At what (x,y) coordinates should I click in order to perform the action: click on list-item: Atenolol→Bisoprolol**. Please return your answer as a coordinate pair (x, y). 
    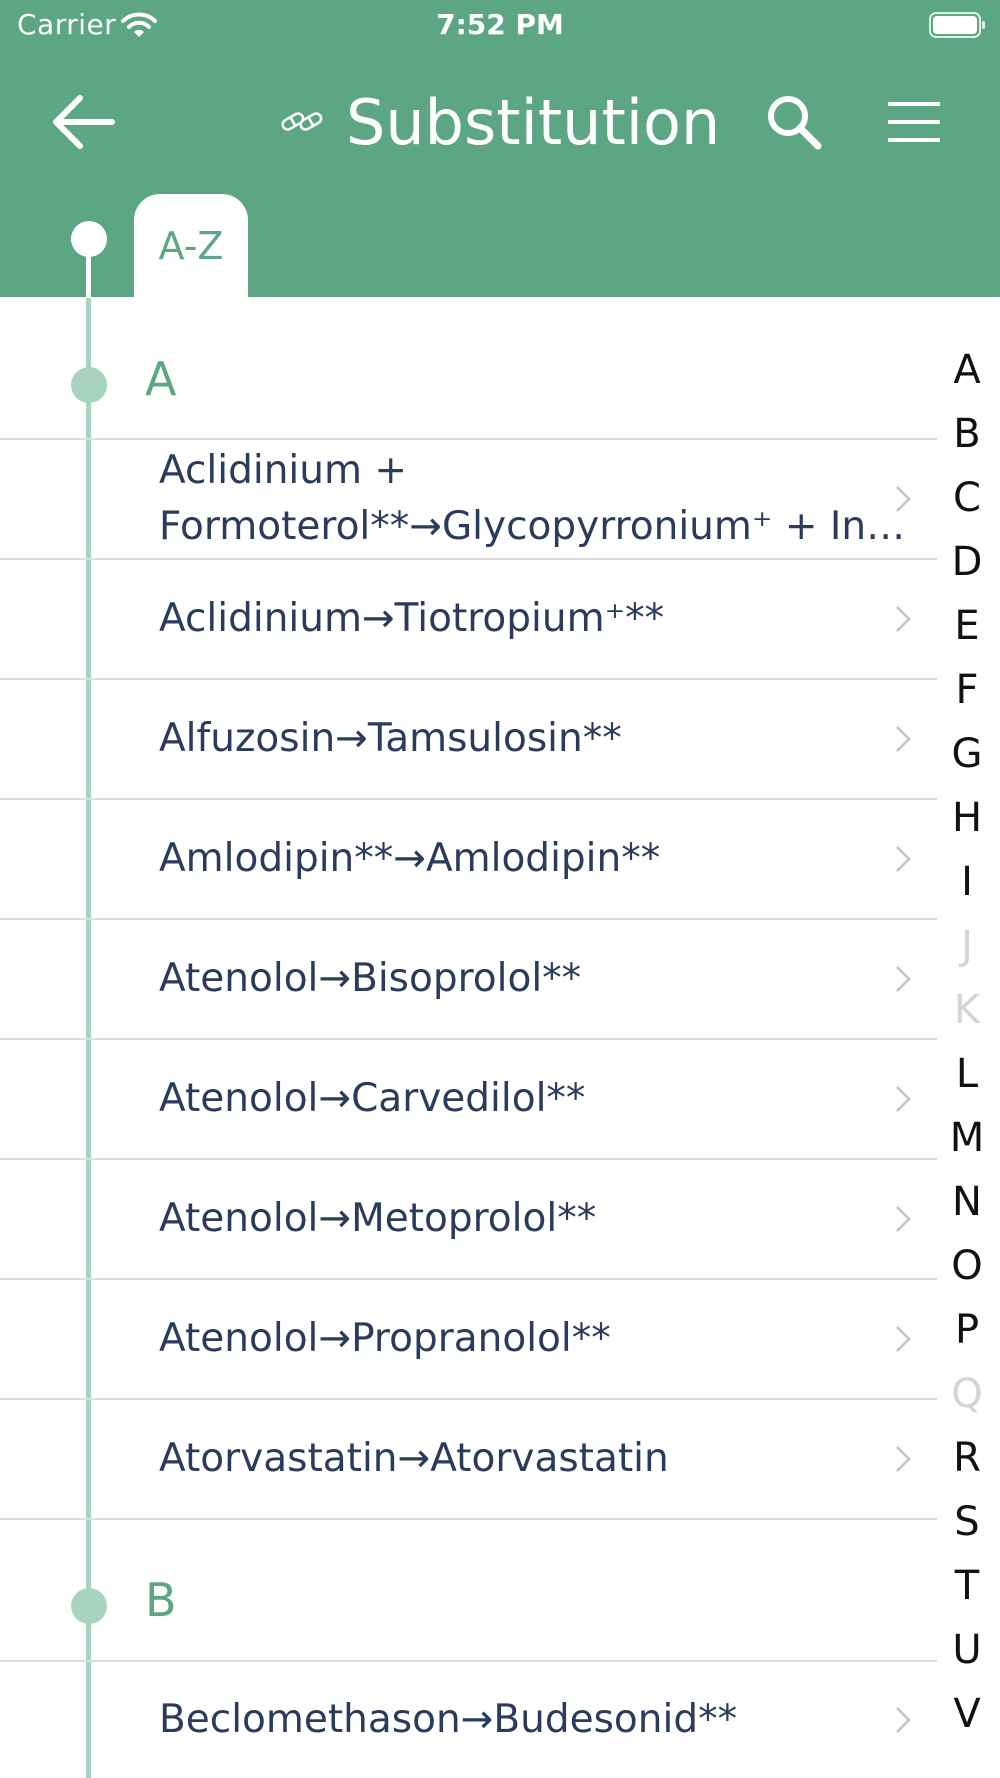
    Looking at the image, I should click on (468, 979).